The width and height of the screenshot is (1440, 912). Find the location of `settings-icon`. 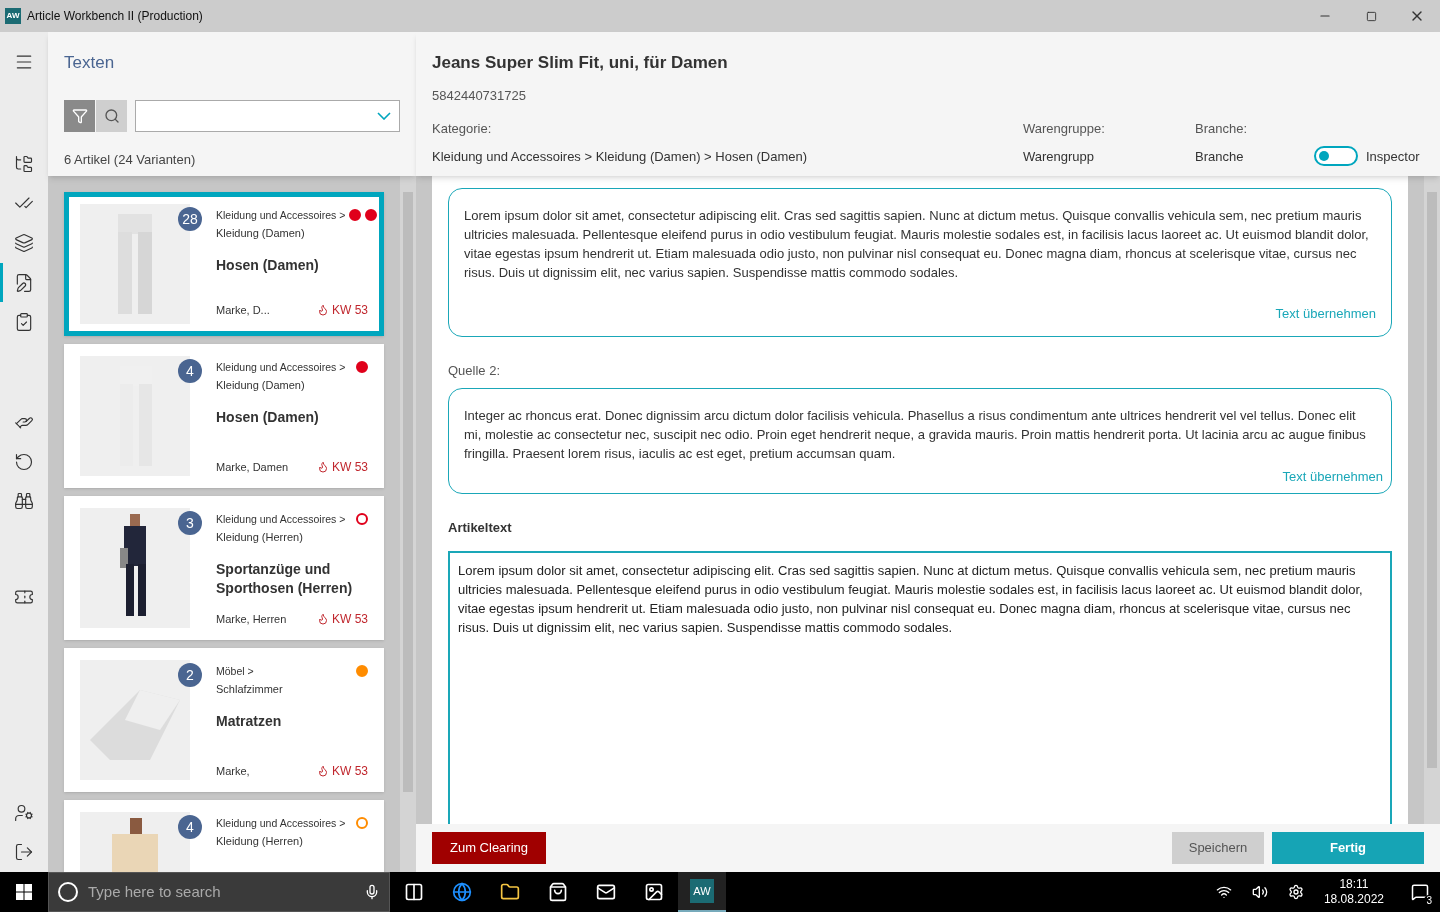

settings-icon is located at coordinates (1295, 892).